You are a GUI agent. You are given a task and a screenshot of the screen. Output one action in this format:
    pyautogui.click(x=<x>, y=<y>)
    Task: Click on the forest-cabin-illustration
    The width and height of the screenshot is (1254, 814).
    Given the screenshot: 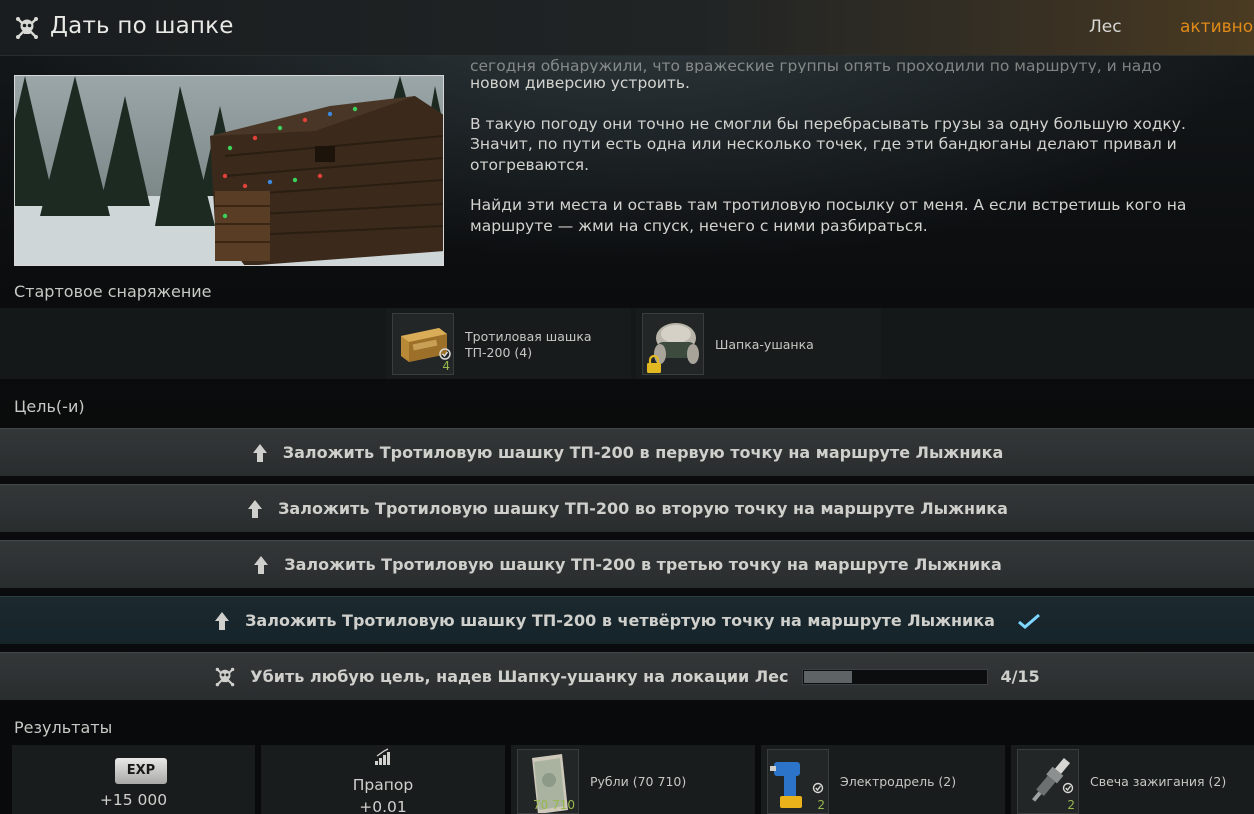 What is the action you would take?
    pyautogui.click(x=229, y=170)
    